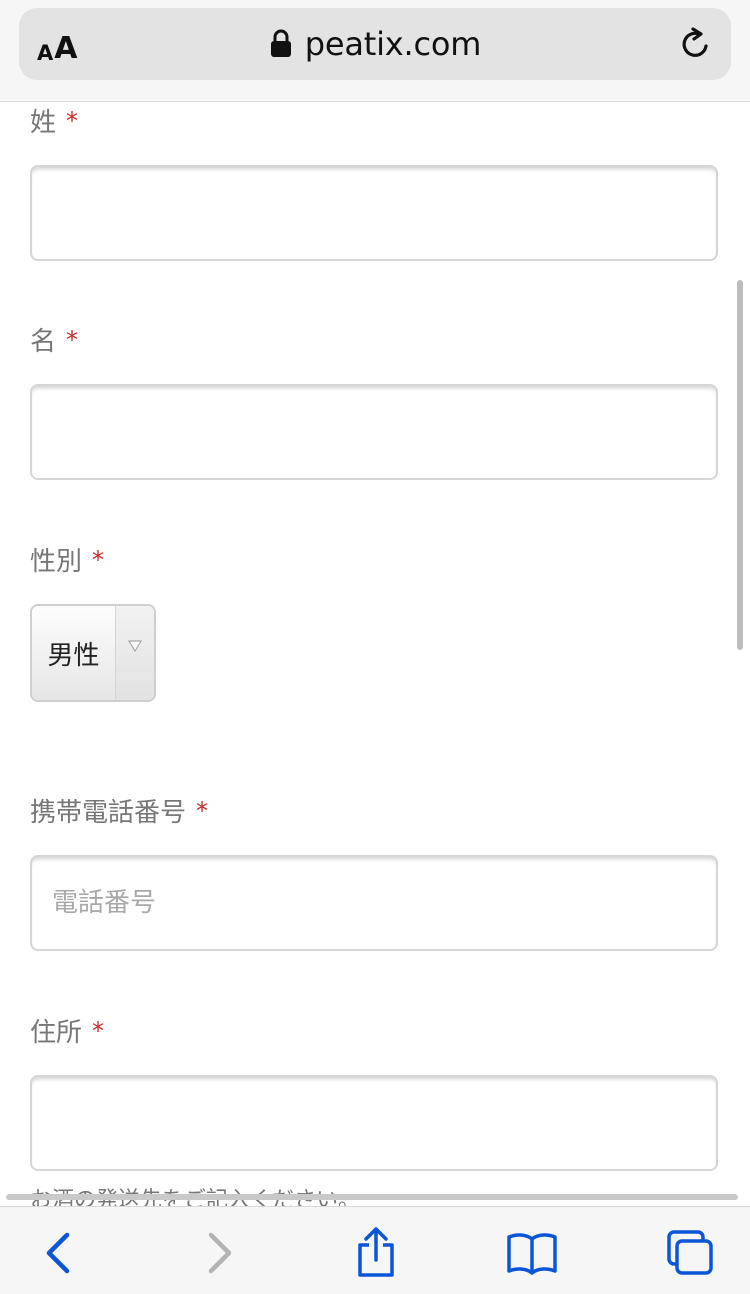  What do you see at coordinates (690, 1253) in the screenshot?
I see `tabs-icon` at bounding box center [690, 1253].